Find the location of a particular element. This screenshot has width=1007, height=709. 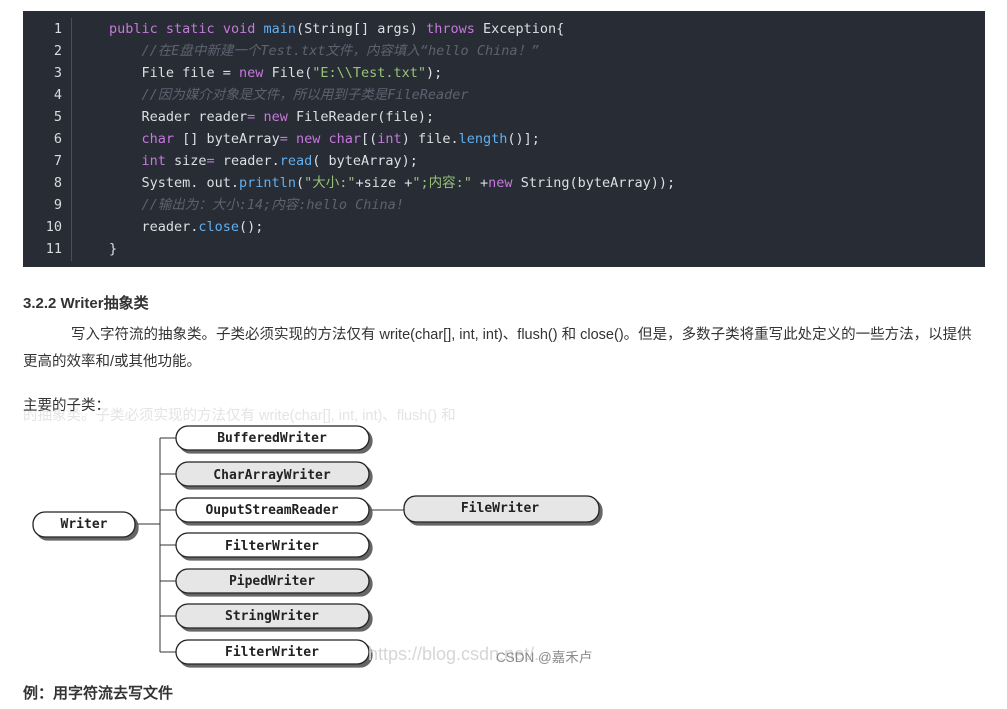

code-token: +size + is located at coordinates (384, 183).